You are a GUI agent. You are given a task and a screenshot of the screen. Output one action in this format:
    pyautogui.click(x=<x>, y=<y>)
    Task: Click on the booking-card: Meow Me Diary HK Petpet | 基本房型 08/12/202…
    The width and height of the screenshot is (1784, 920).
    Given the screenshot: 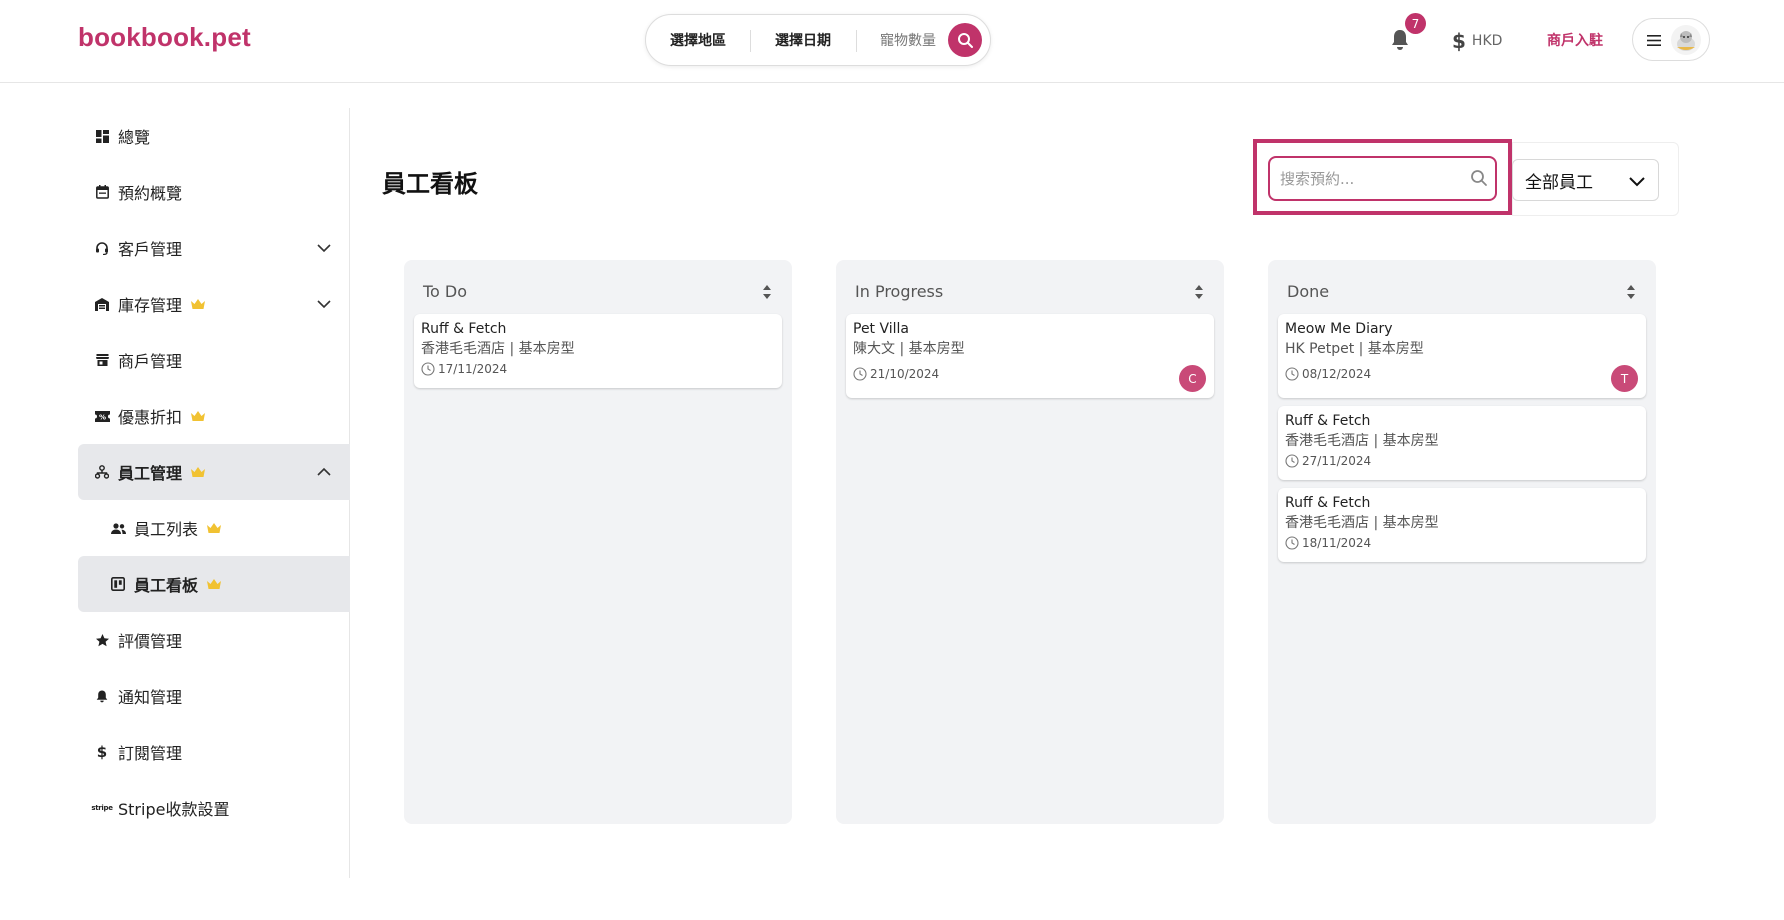 What is the action you would take?
    pyautogui.click(x=1462, y=356)
    